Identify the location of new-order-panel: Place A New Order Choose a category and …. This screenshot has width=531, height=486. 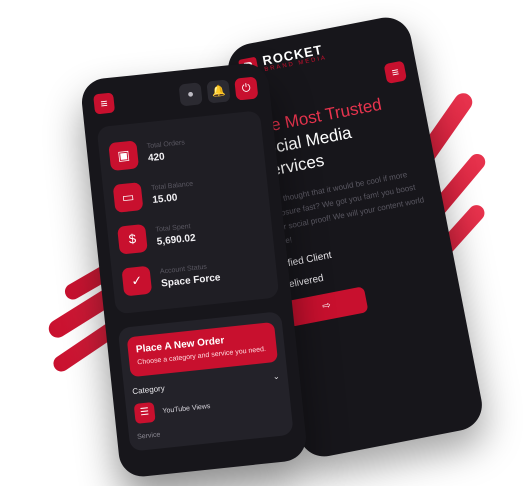
(205, 381).